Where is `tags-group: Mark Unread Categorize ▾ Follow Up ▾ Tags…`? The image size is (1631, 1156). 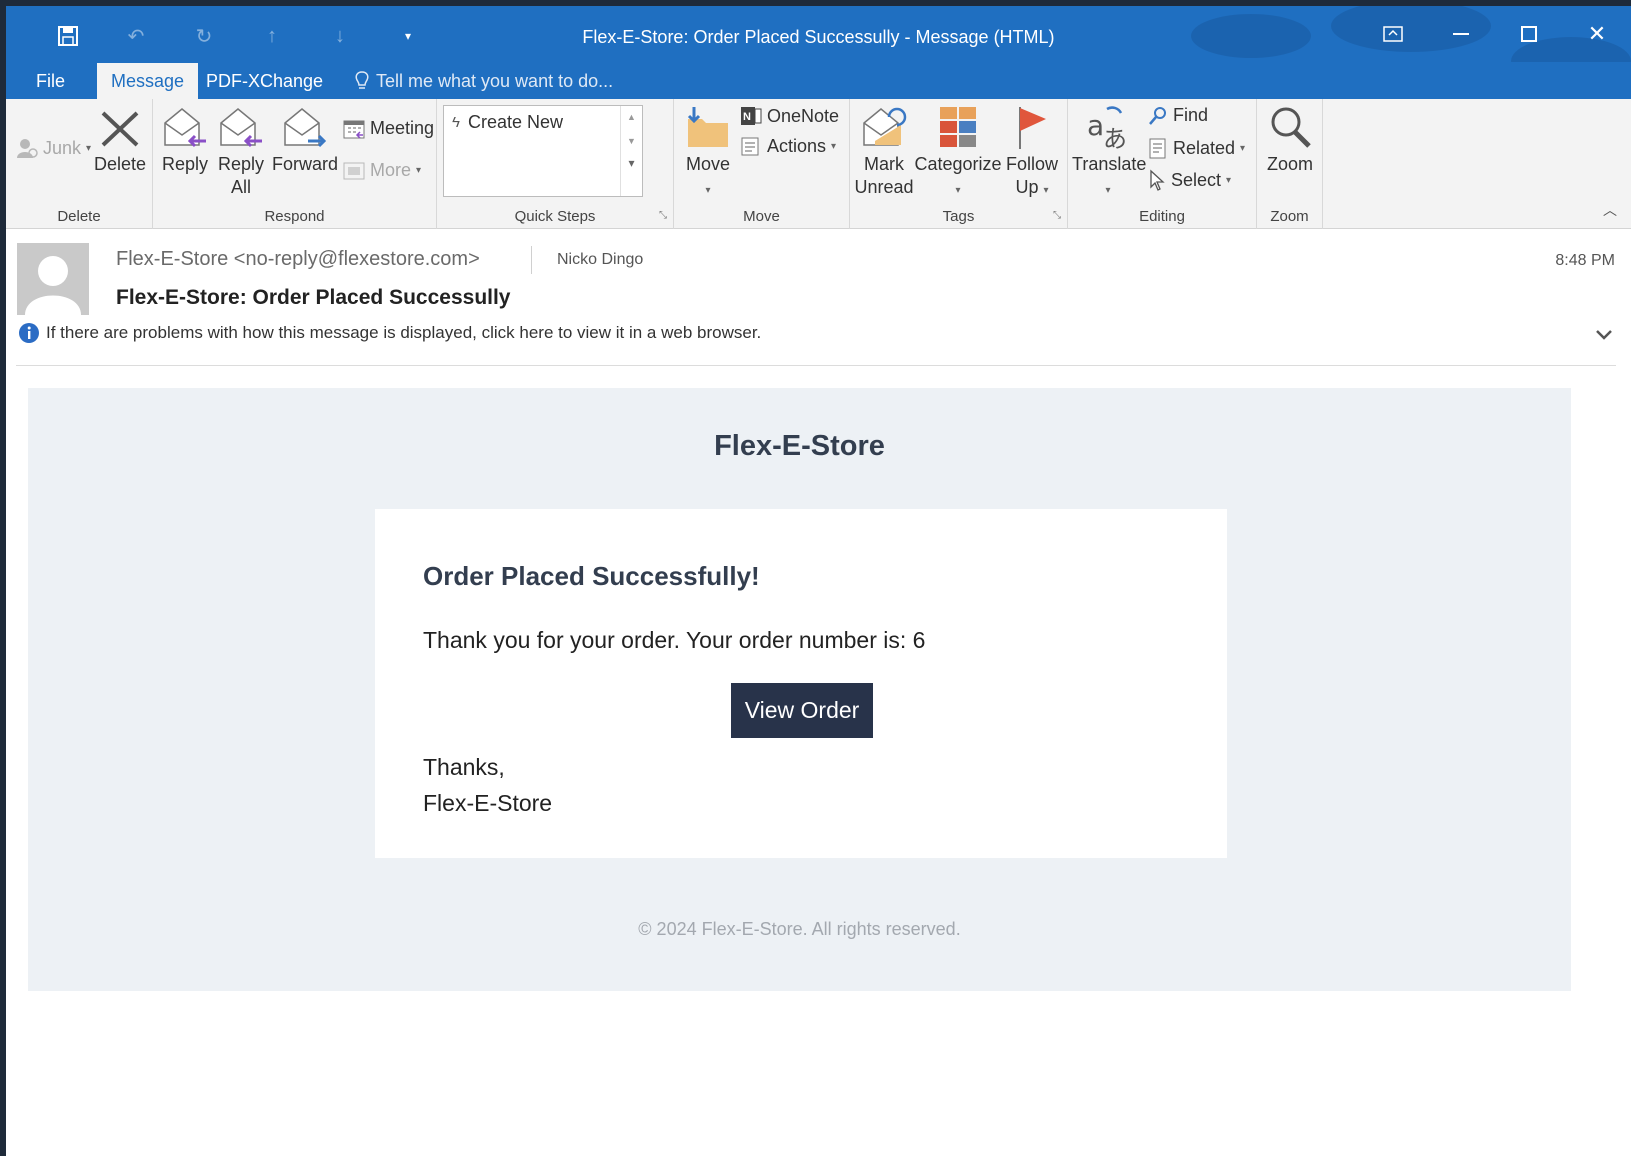 tags-group: Mark Unread Categorize ▾ Follow Up ▾ Tags… is located at coordinates (959, 164).